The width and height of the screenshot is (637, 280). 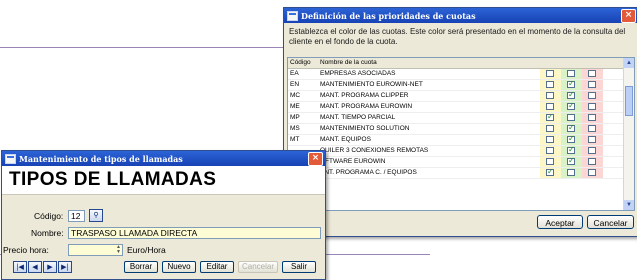 What do you see at coordinates (461, 107) in the screenshot?
I see `table-row: ME MANT. PROGRAMA EUROWIN` at bounding box center [461, 107].